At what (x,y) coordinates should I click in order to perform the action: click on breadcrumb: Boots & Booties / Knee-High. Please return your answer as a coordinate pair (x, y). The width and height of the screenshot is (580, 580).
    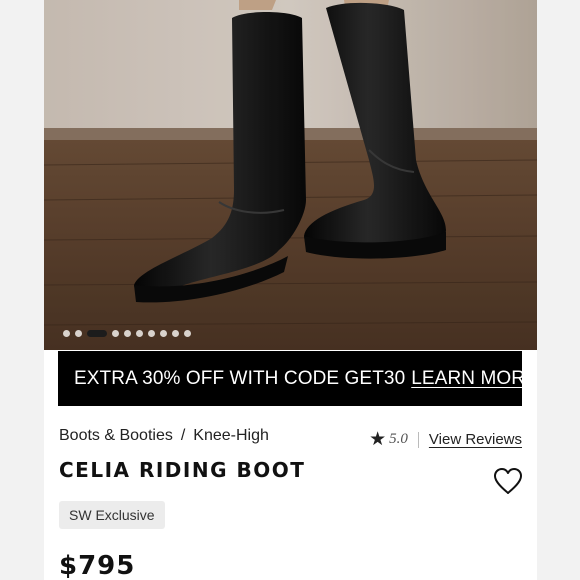
    Looking at the image, I should click on (164, 436).